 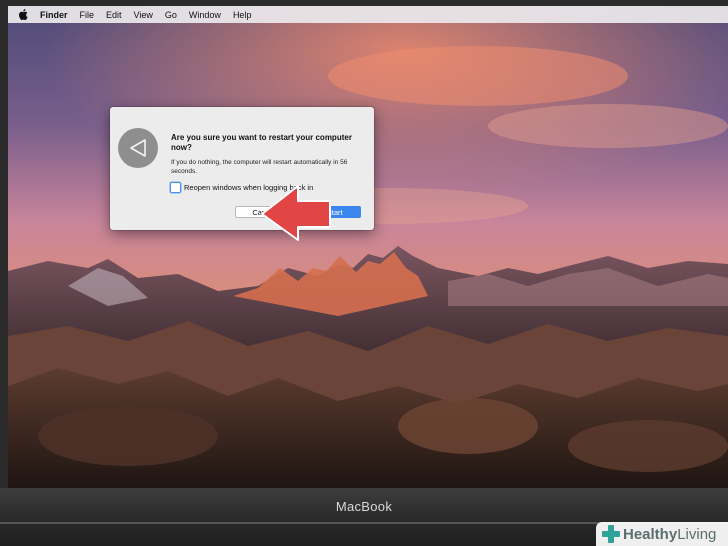 I want to click on menu-bar: Finder File Edit View Go Window Help, so click(x=368, y=14).